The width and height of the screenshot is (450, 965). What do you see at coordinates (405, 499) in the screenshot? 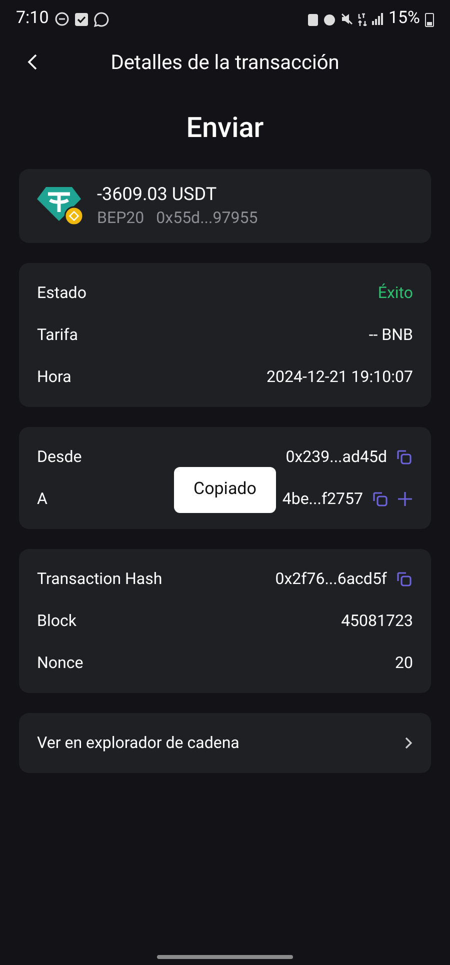
I see `plus-icon` at bounding box center [405, 499].